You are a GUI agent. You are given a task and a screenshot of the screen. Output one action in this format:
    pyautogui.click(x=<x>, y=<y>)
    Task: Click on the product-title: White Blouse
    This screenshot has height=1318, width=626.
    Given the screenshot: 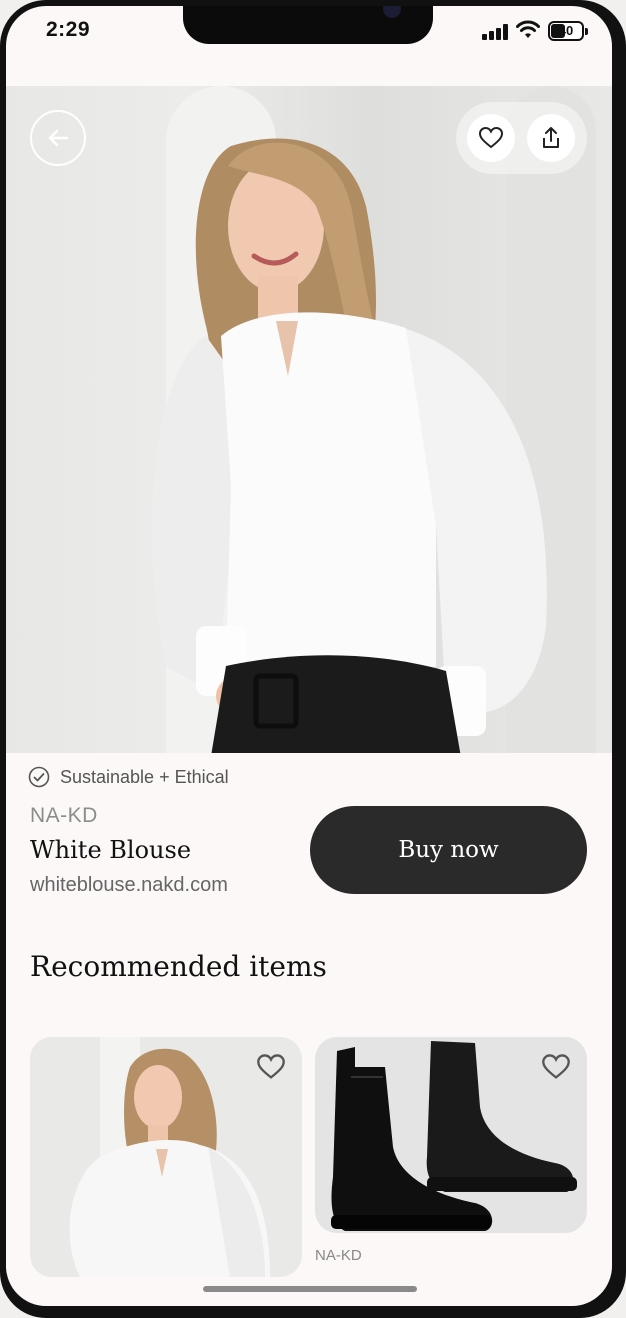 What is the action you would take?
    pyautogui.click(x=111, y=850)
    